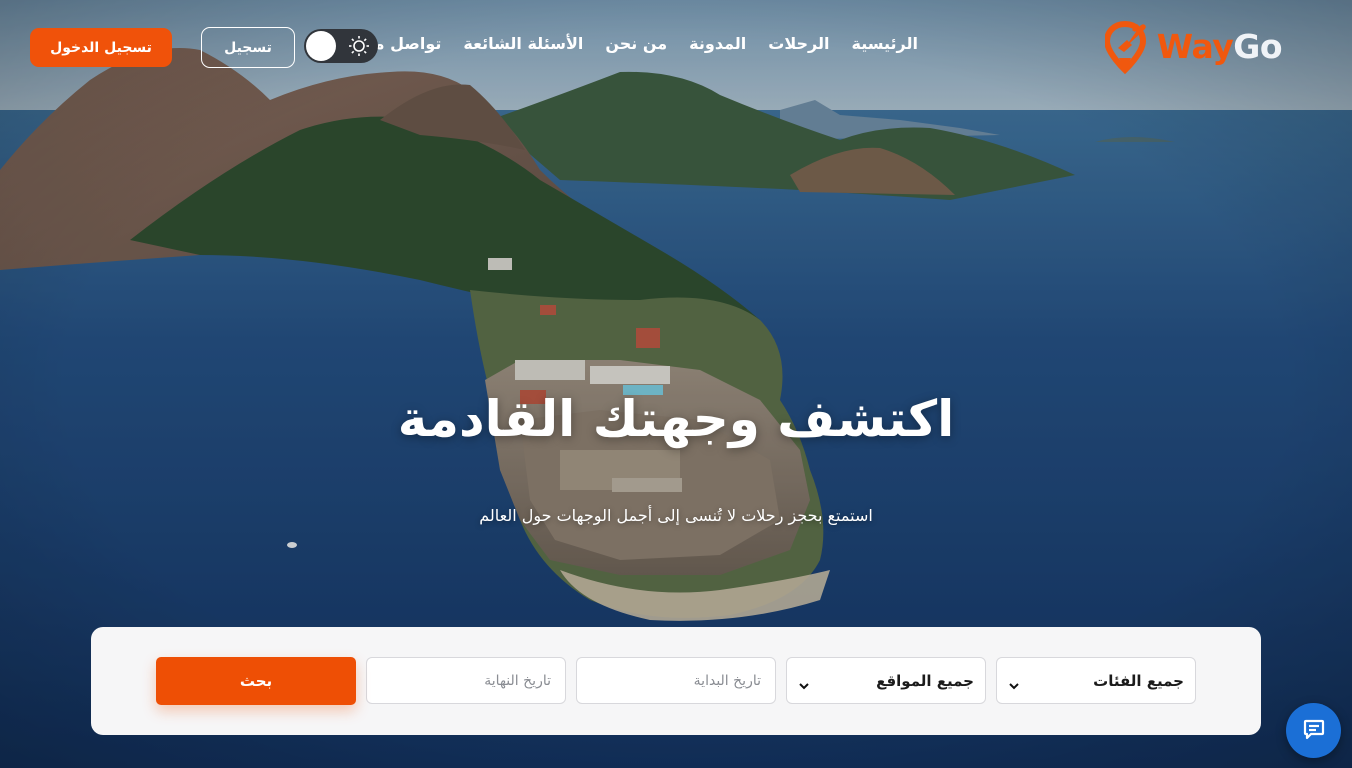  I want to click on nav-link-blog: المدونة, so click(717, 43).